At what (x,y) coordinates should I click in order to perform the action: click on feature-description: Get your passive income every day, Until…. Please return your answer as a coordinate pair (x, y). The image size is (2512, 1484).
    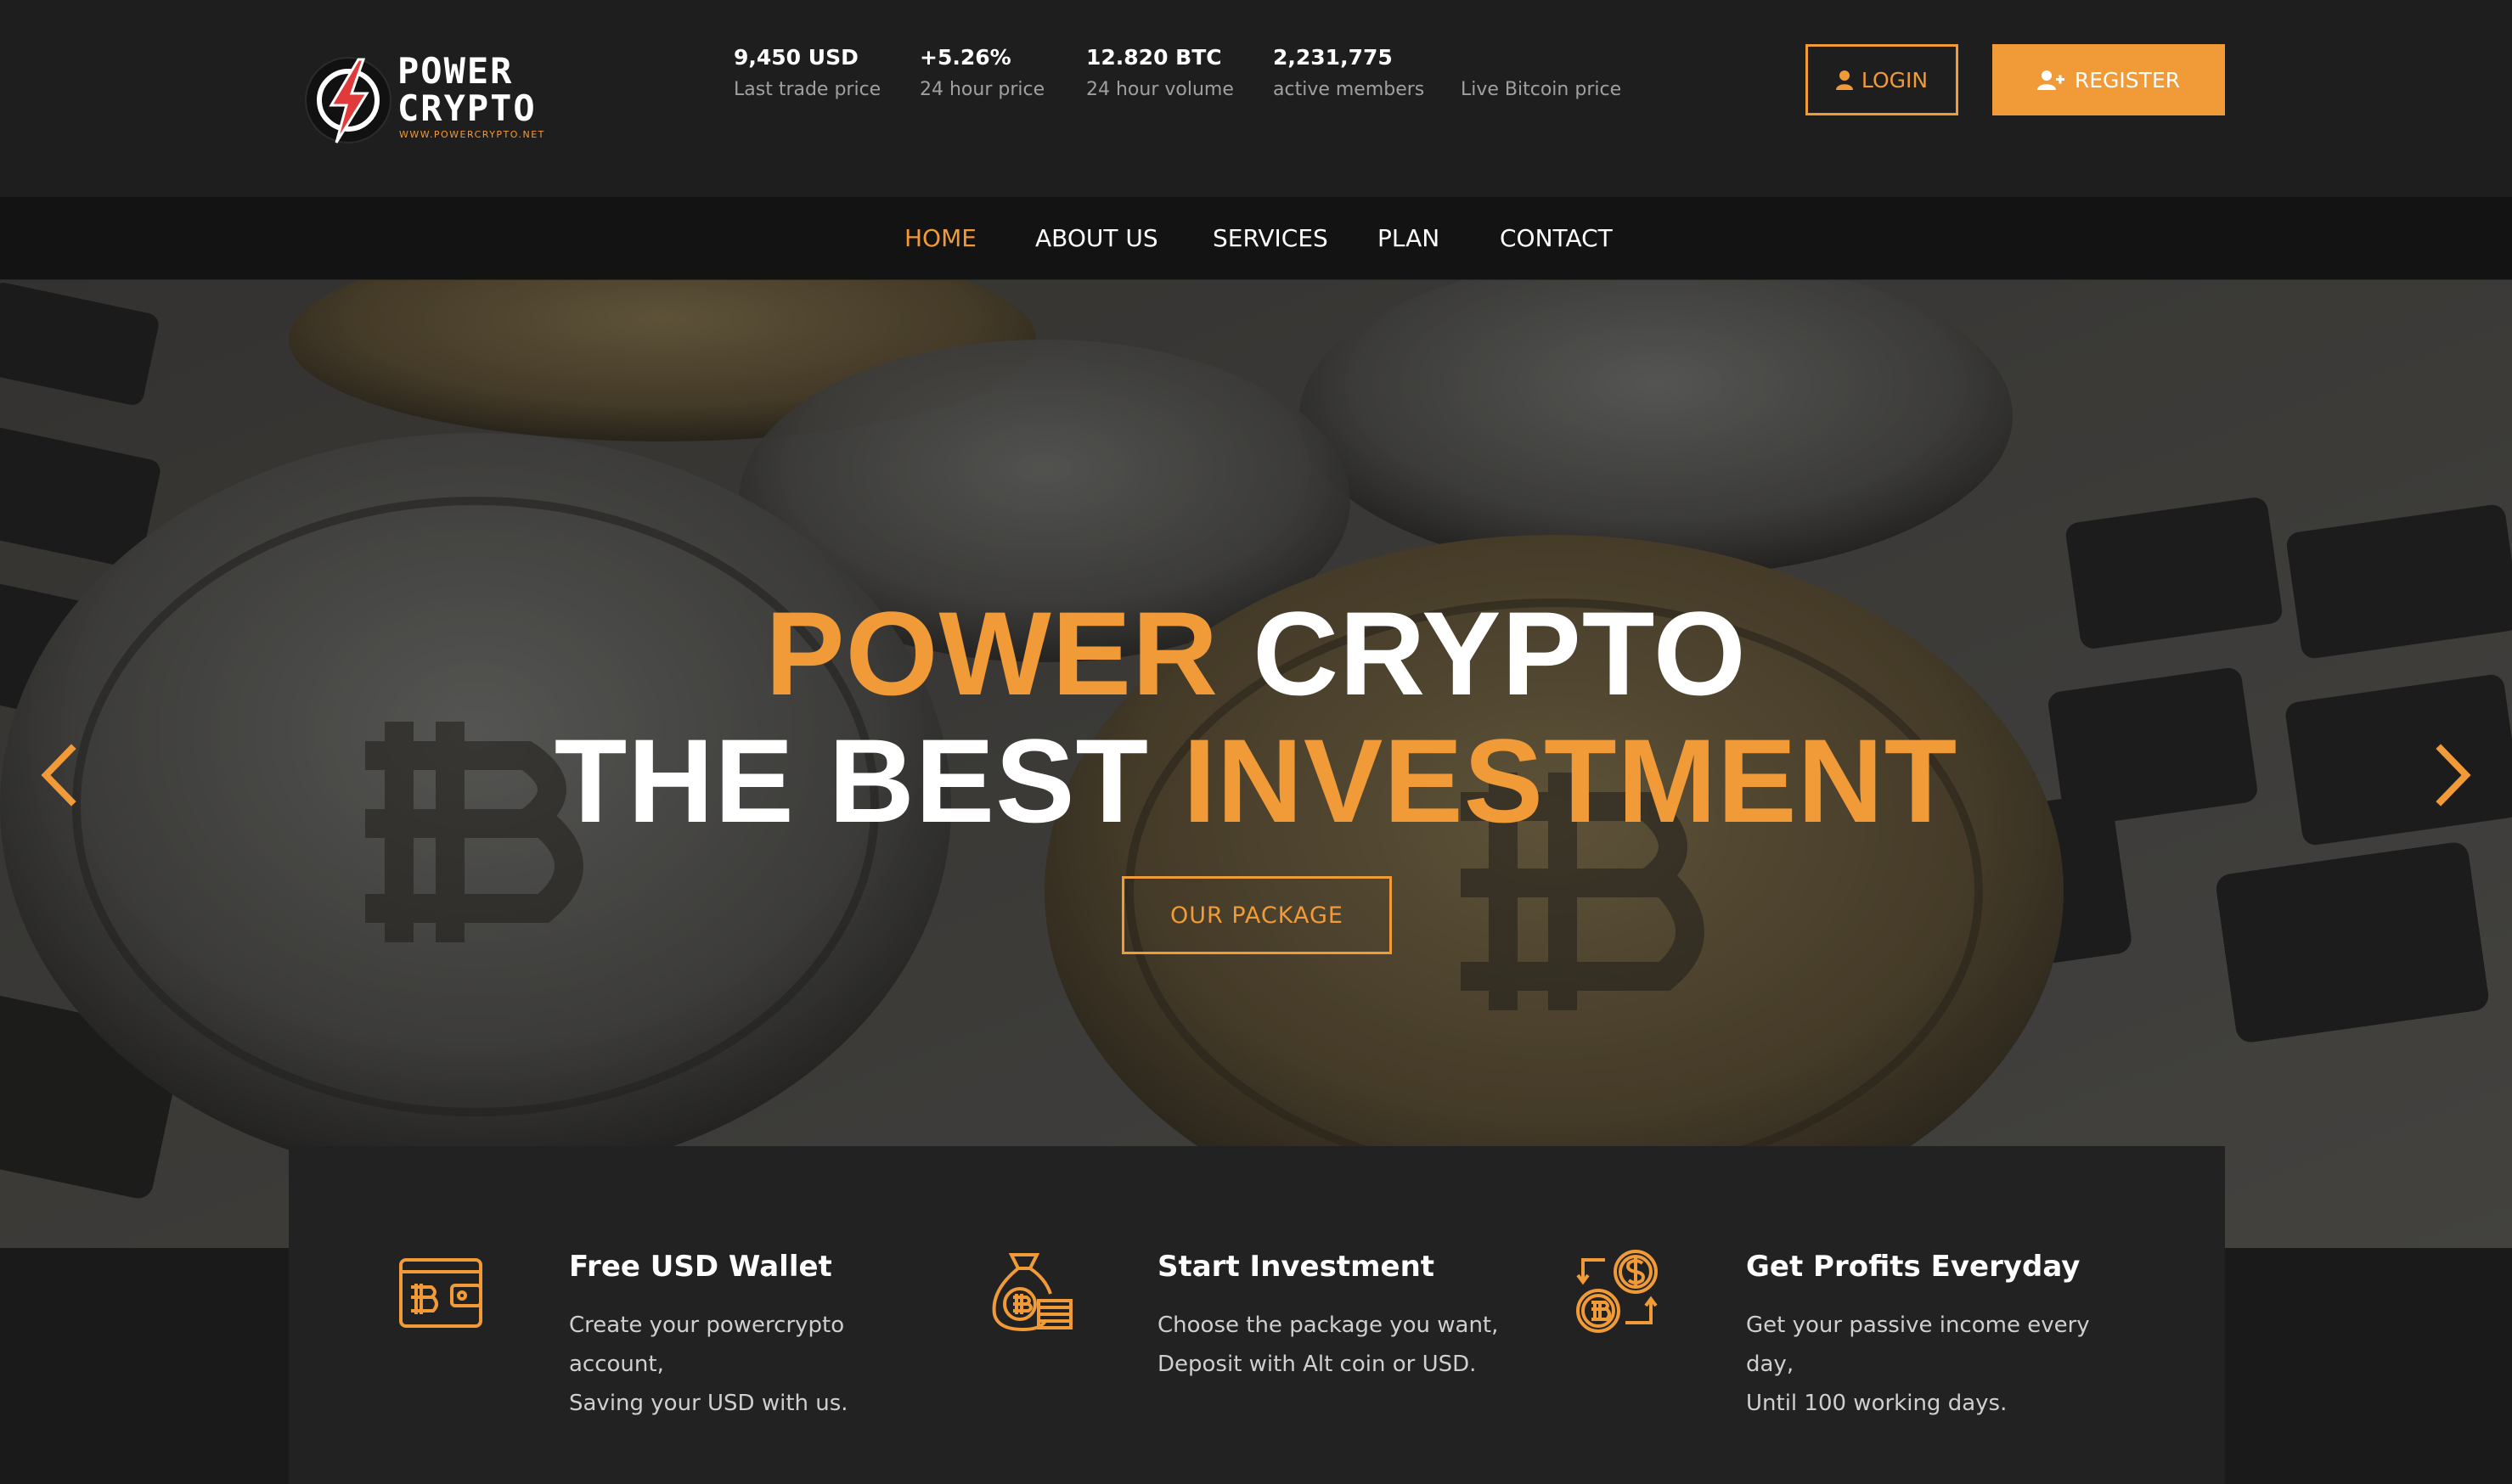
    Looking at the image, I should click on (1918, 1364).